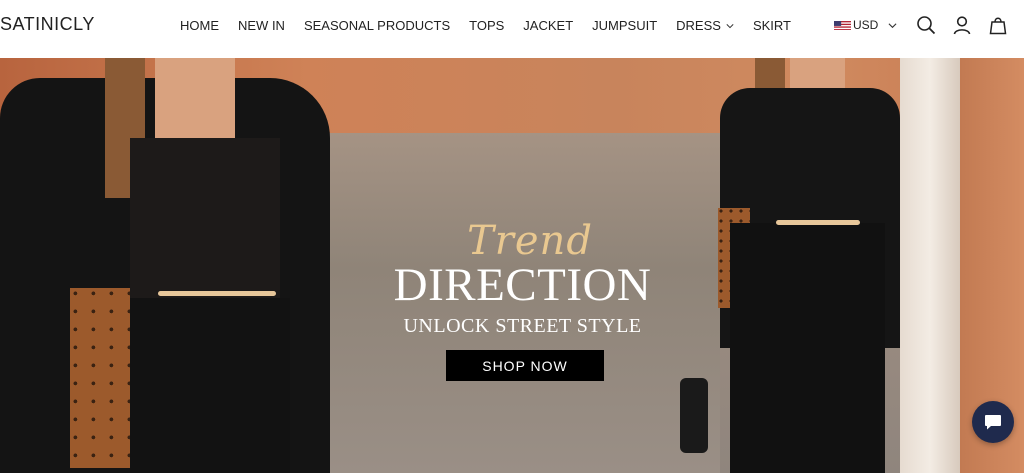 The image size is (1024, 473). I want to click on nav-item-seasonal-products: SEASONAL PRODUCTS, so click(377, 25).